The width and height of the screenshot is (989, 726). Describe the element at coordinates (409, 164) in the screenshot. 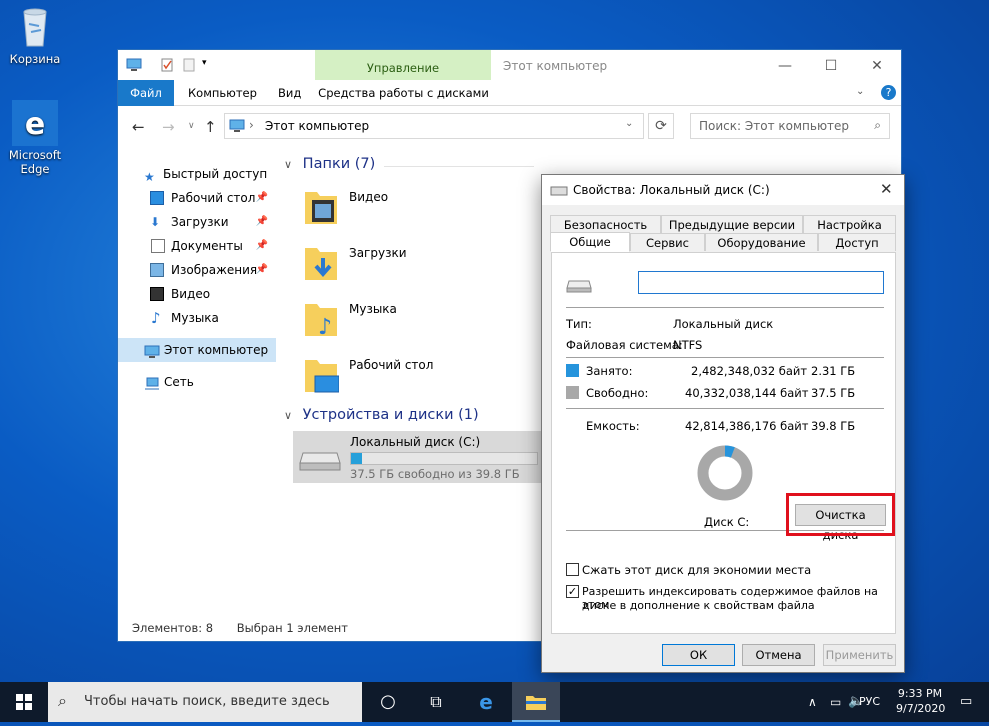

I see `folders-section-header: ∨ Папки (7)` at that location.